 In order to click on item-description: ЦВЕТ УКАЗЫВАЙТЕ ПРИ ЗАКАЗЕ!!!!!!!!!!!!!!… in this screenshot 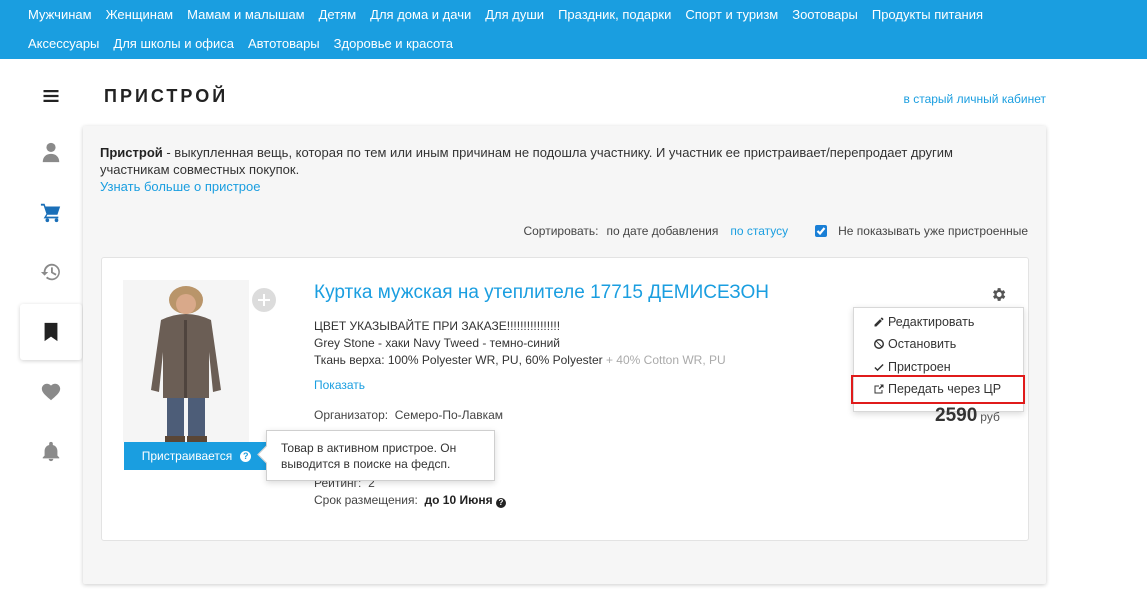, I will do `click(520, 343)`.